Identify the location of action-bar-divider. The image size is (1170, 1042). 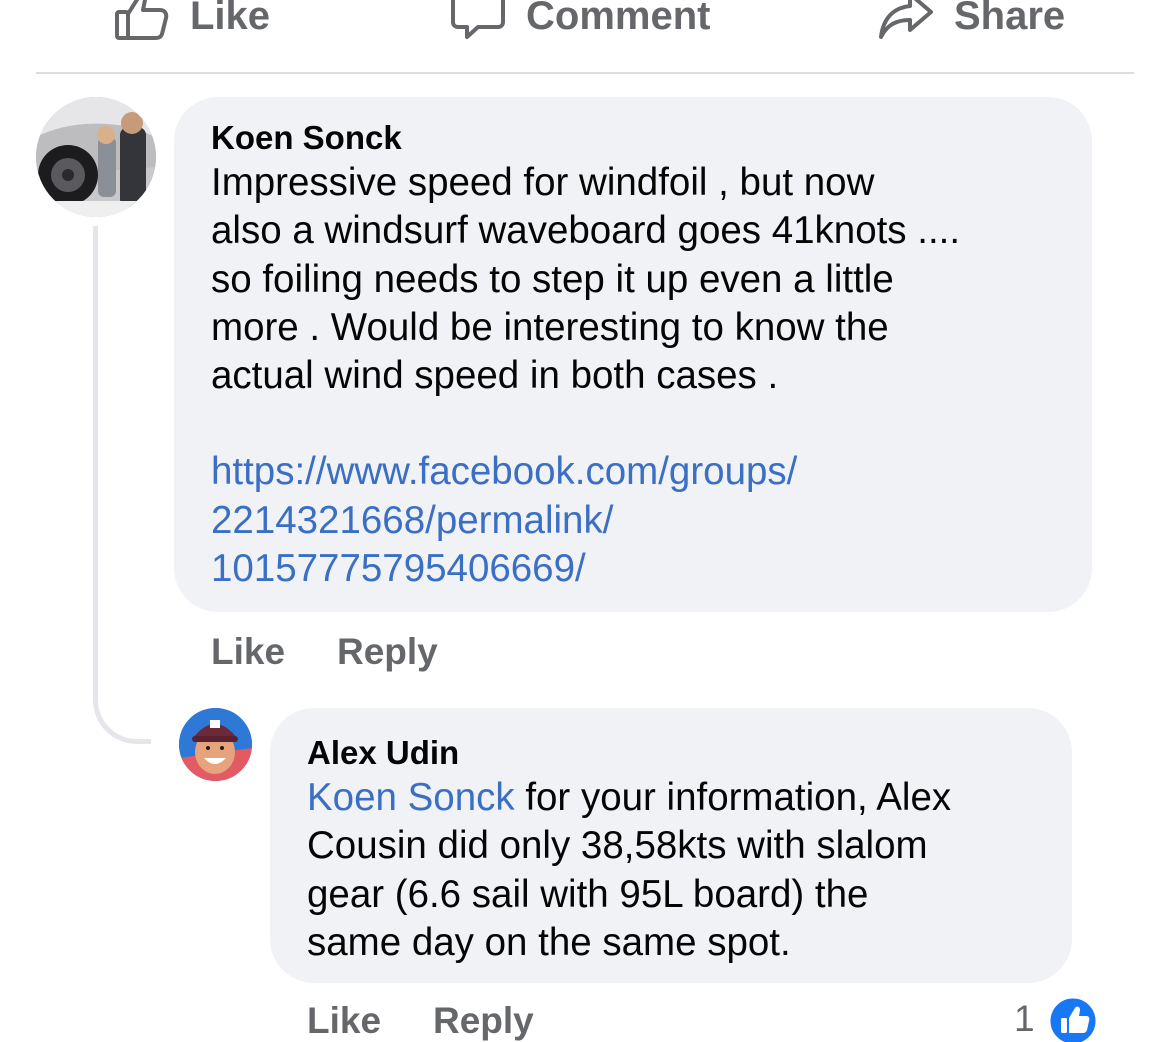
(585, 73).